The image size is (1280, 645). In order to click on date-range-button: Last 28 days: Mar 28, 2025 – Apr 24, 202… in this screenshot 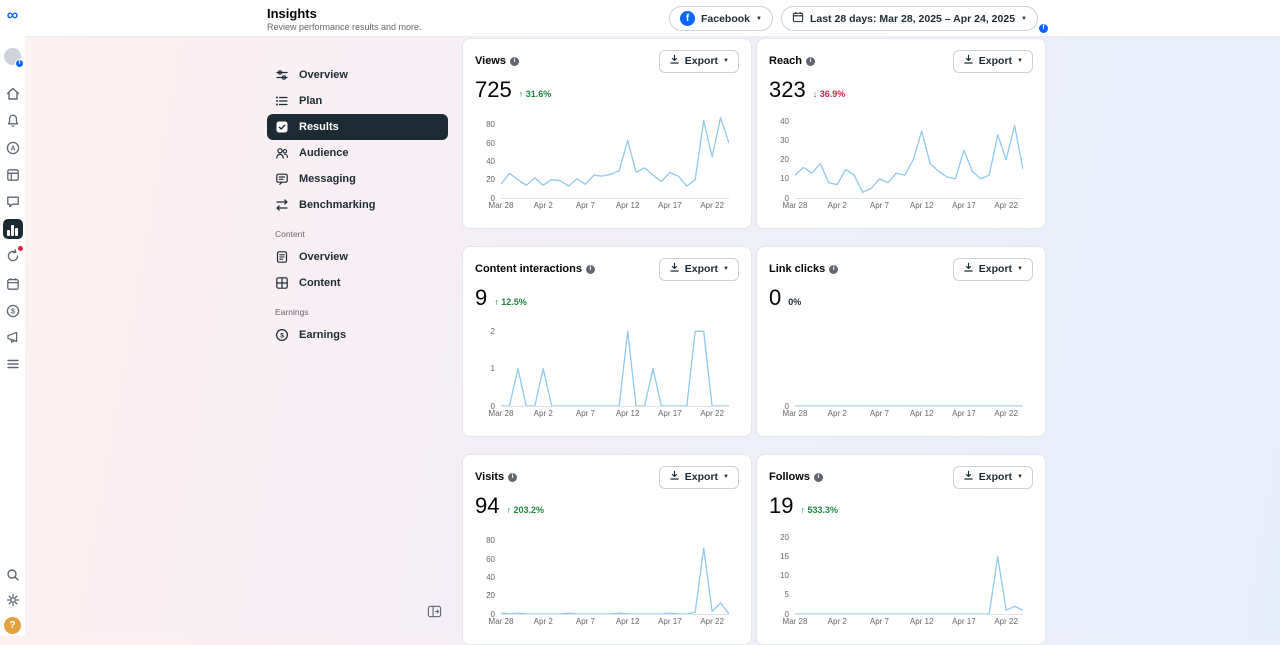, I will do `click(909, 18)`.